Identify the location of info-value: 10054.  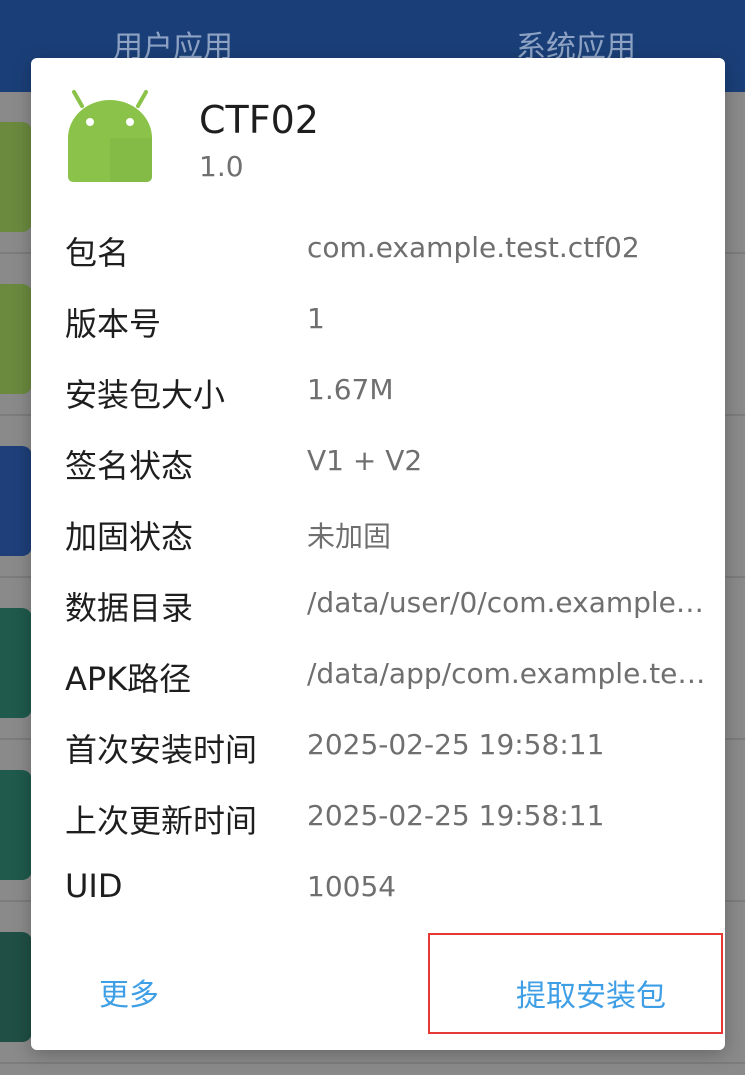
(352, 886).